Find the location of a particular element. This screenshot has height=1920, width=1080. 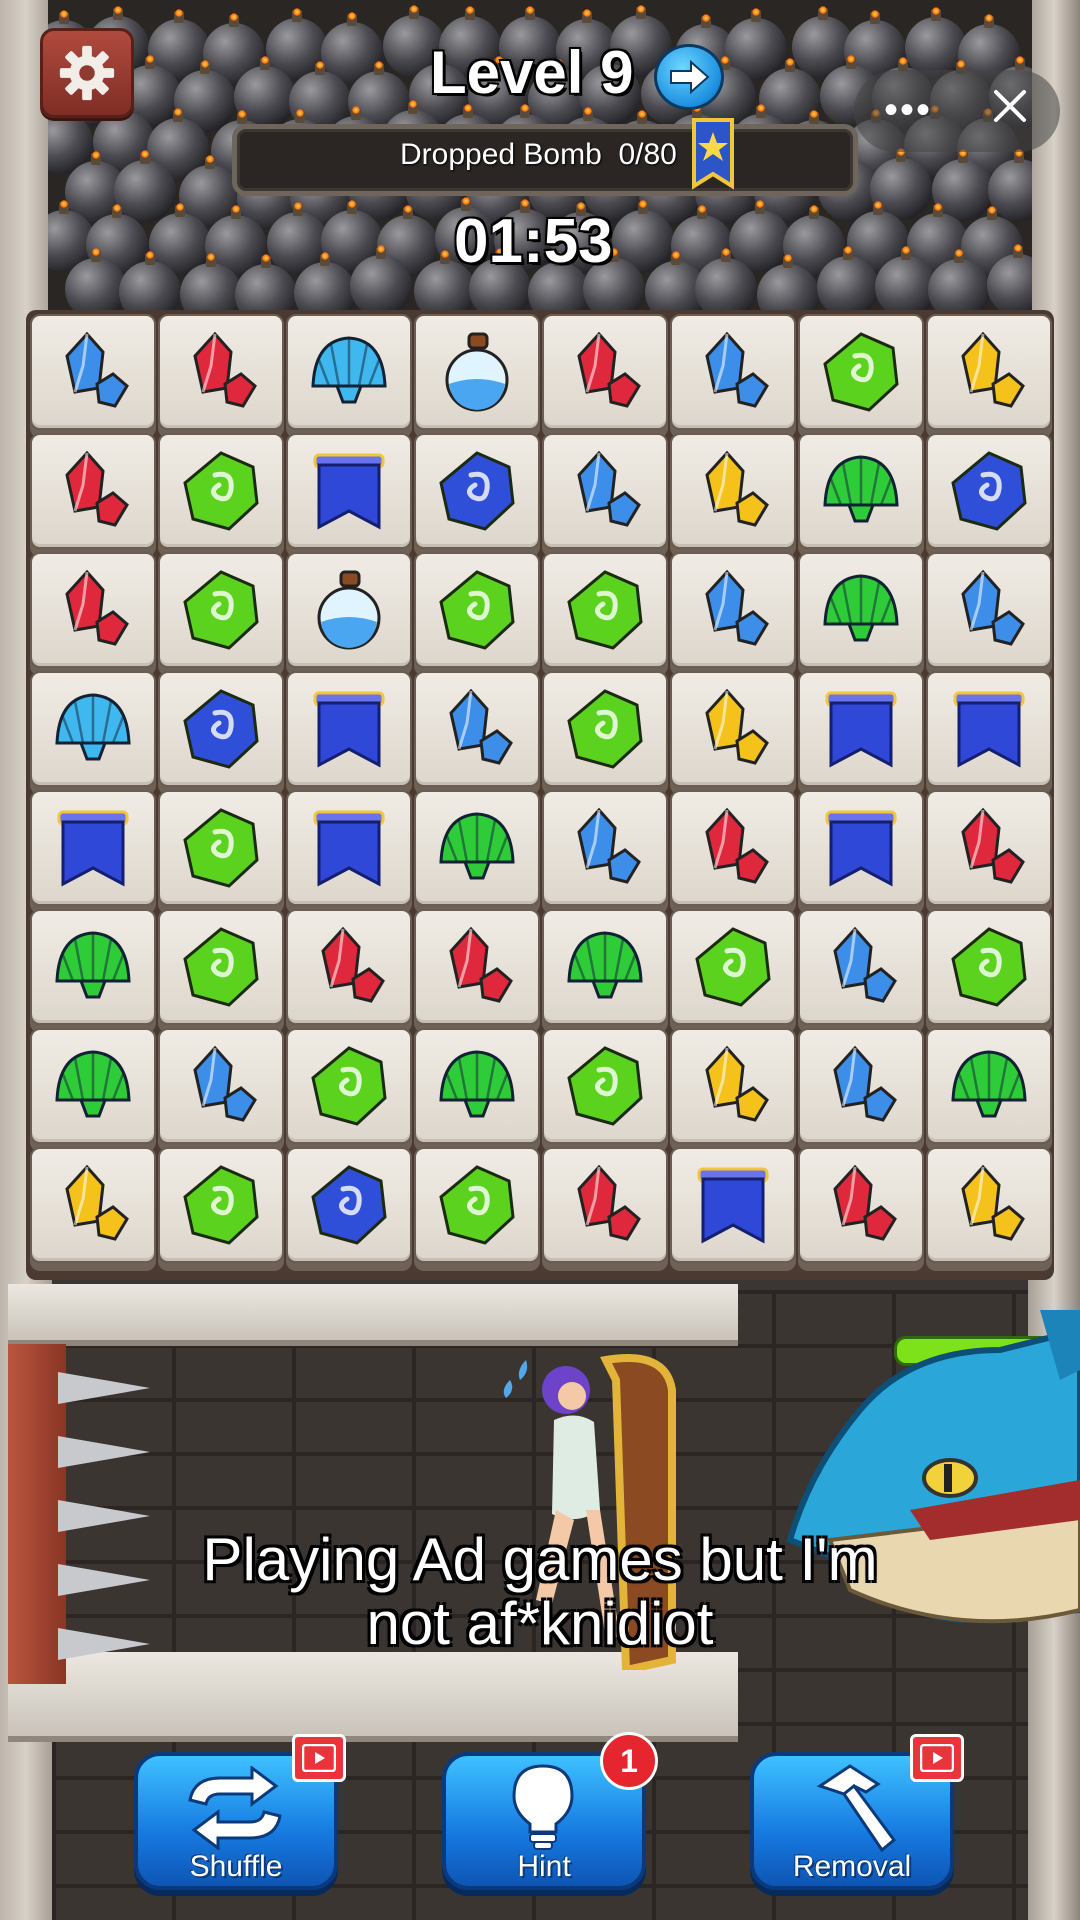

progress-text: Dropped Bomb 0/80 is located at coordinates (538, 155).